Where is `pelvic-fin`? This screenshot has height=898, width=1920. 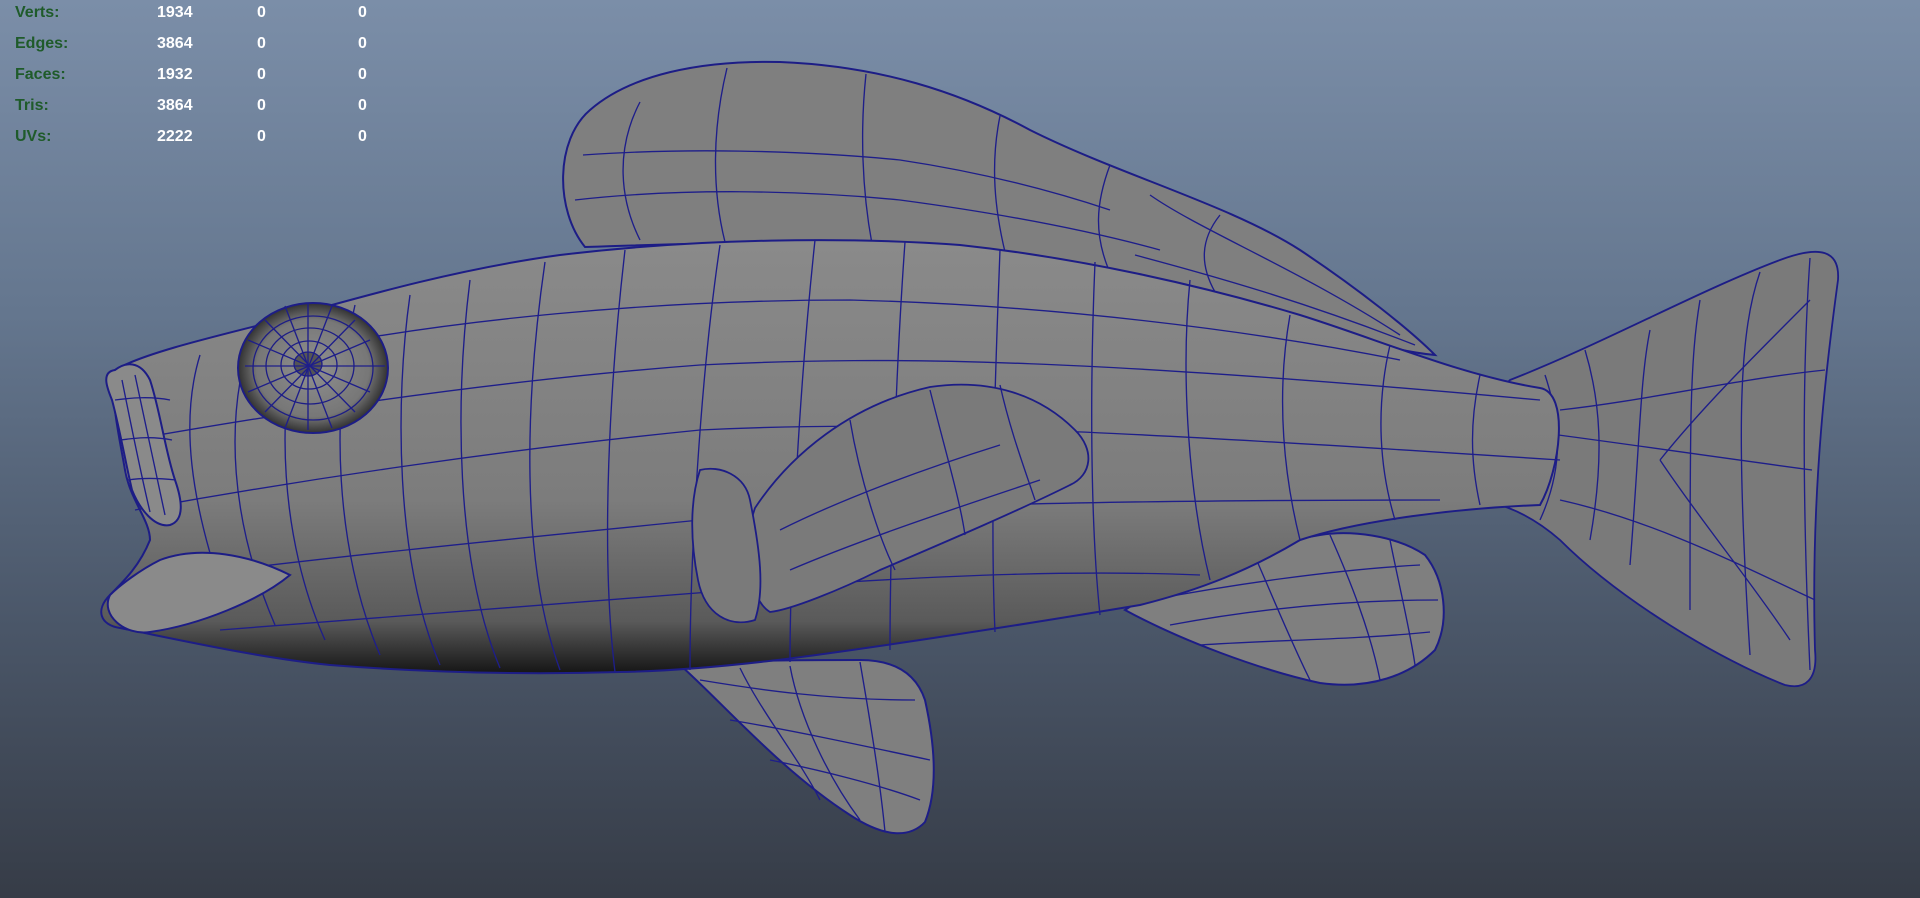
pelvic-fin is located at coordinates (806, 746).